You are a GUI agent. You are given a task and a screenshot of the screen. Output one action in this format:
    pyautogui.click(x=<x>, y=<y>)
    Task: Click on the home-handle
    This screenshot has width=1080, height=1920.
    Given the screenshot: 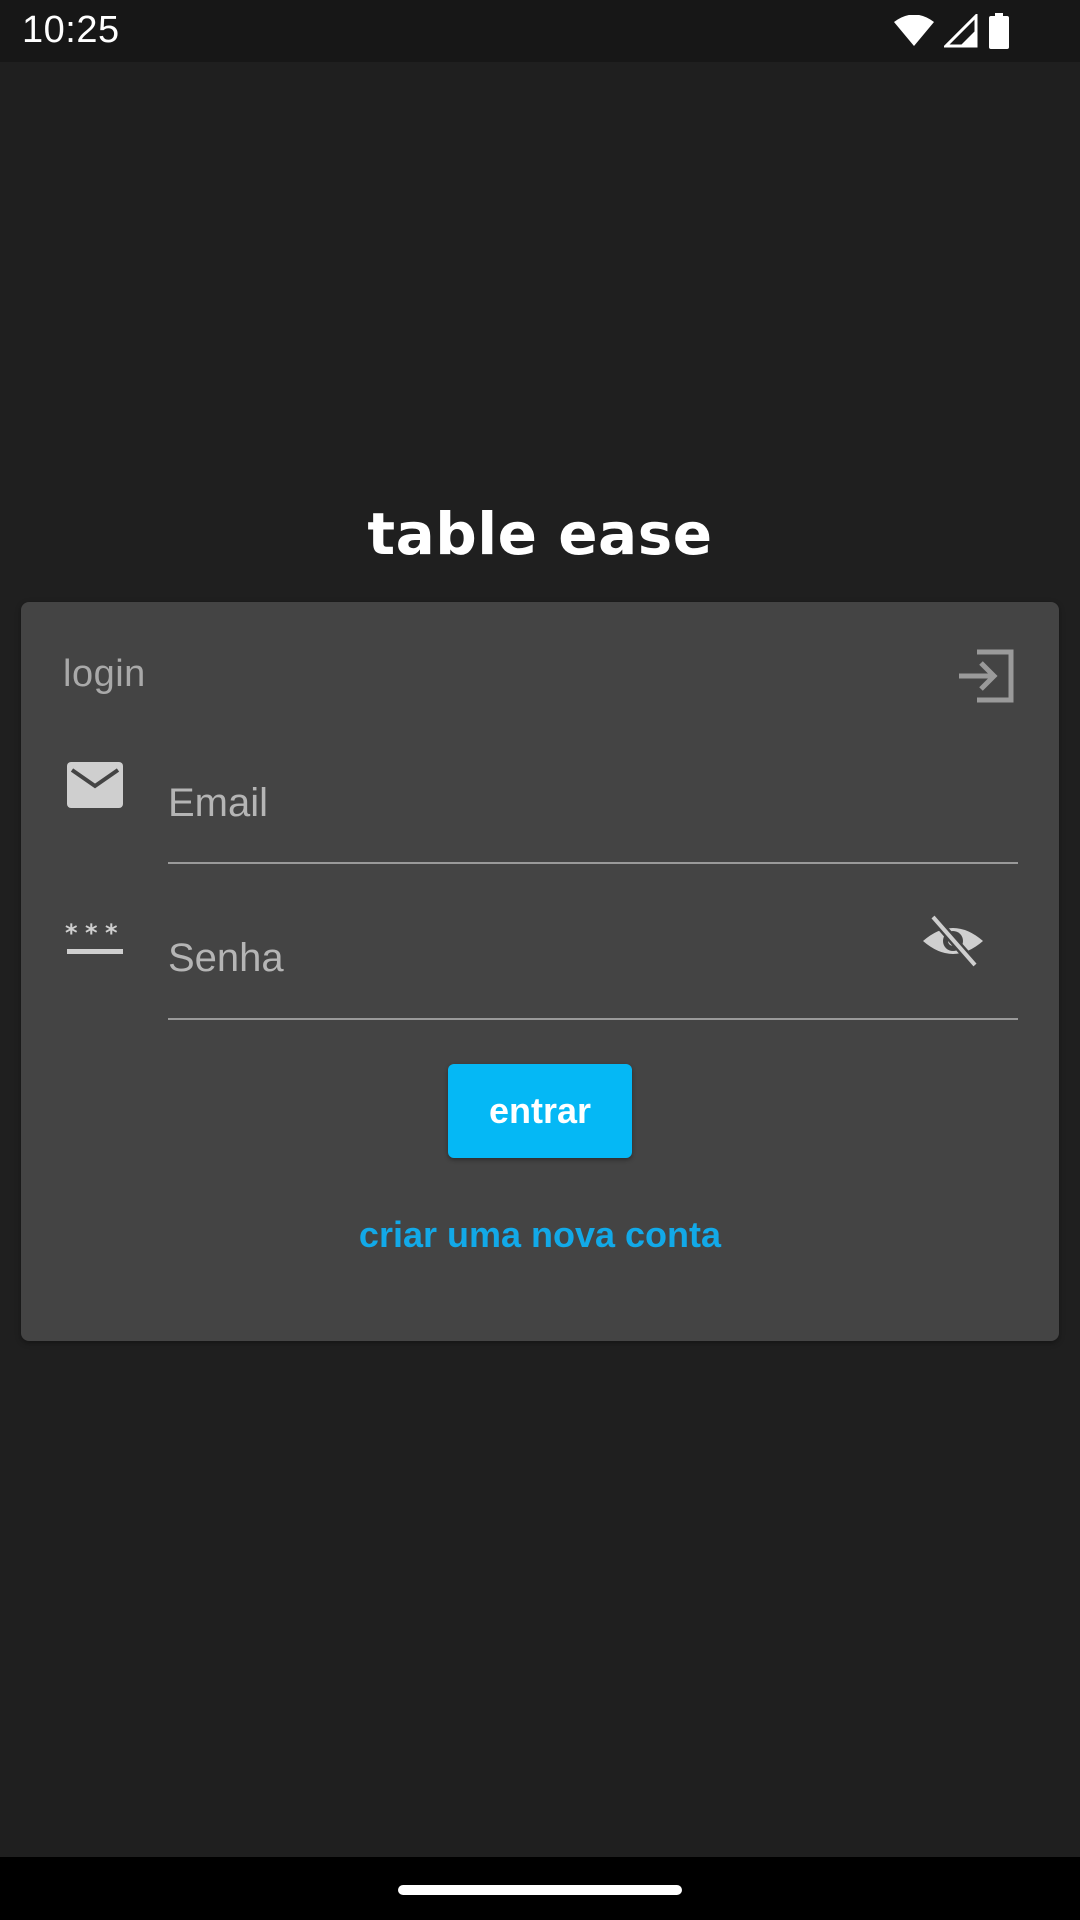 What is the action you would take?
    pyautogui.click(x=540, y=1890)
    